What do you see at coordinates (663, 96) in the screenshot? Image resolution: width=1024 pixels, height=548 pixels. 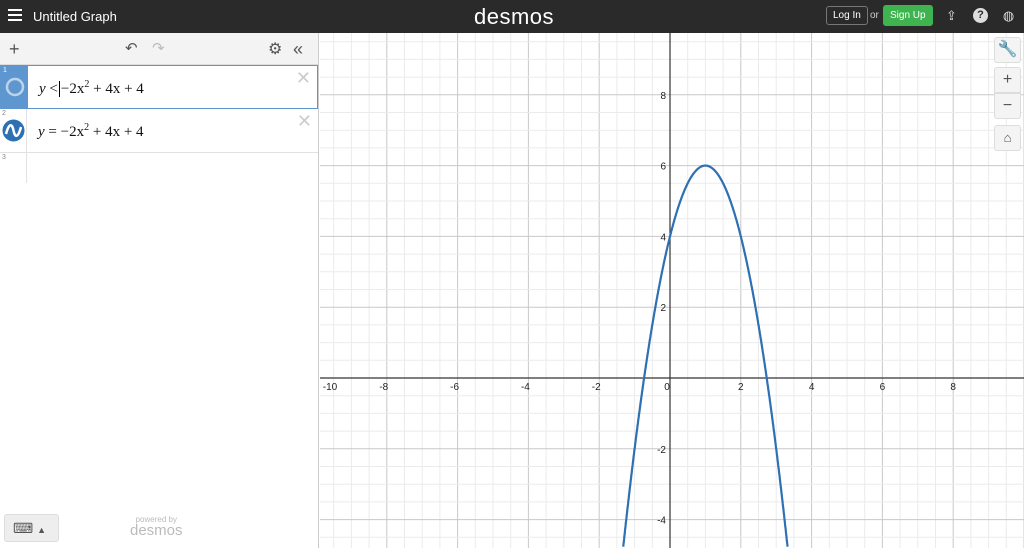 I see `y-tick-label: 8` at bounding box center [663, 96].